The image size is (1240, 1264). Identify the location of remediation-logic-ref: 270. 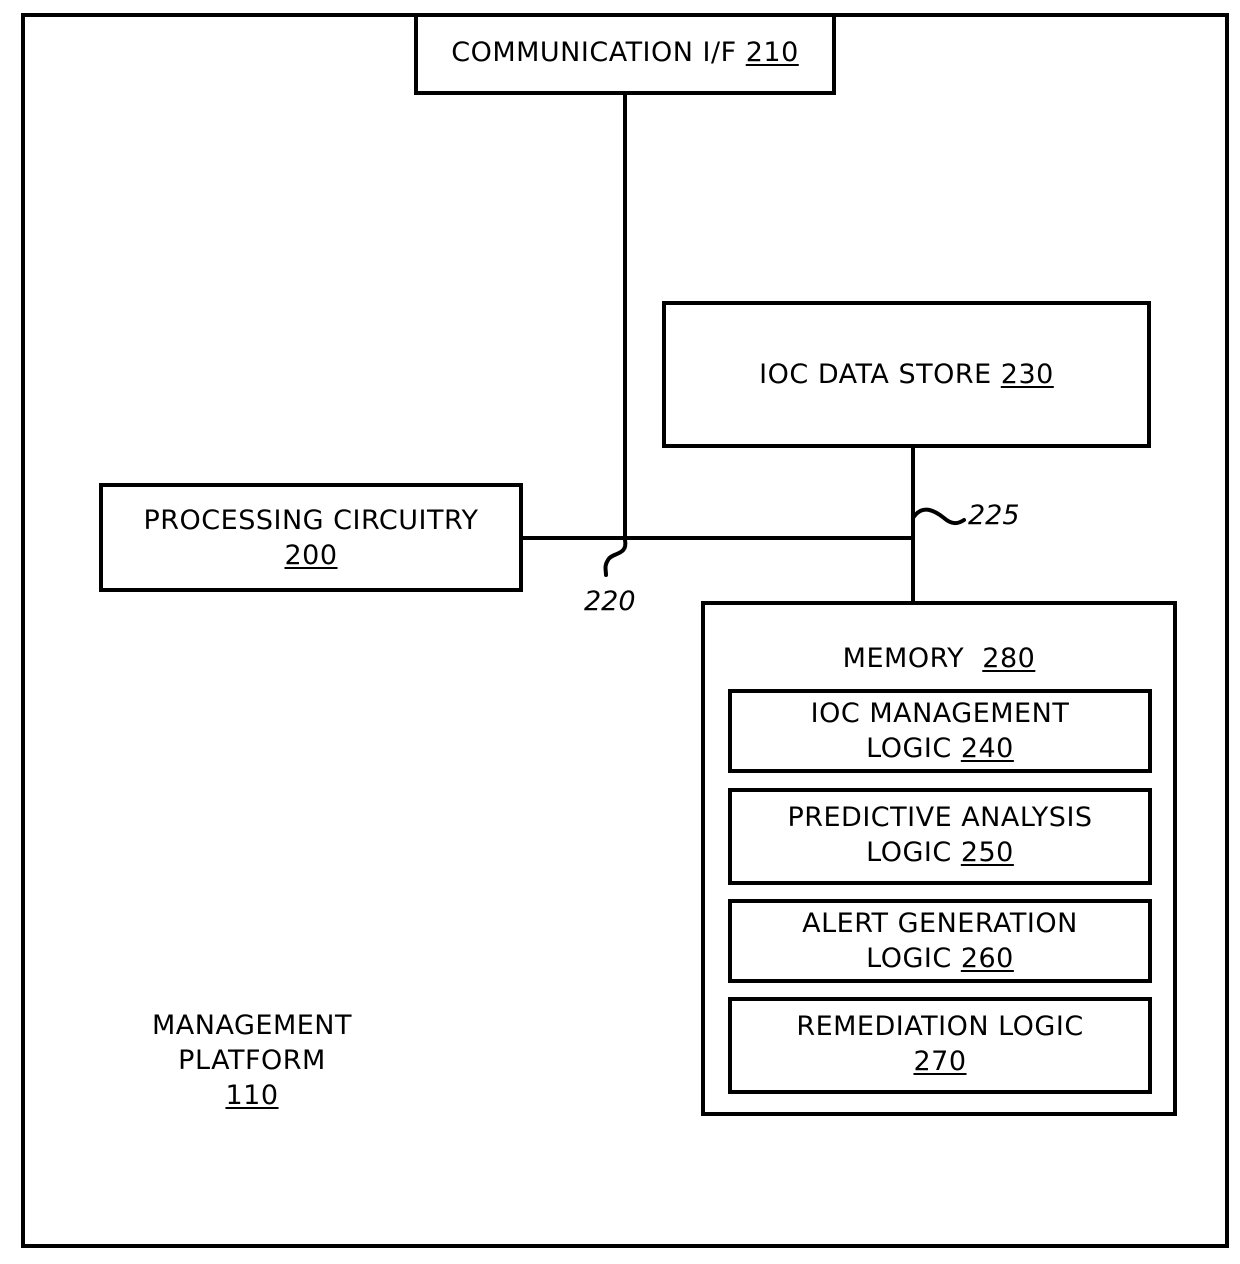
(940, 1061).